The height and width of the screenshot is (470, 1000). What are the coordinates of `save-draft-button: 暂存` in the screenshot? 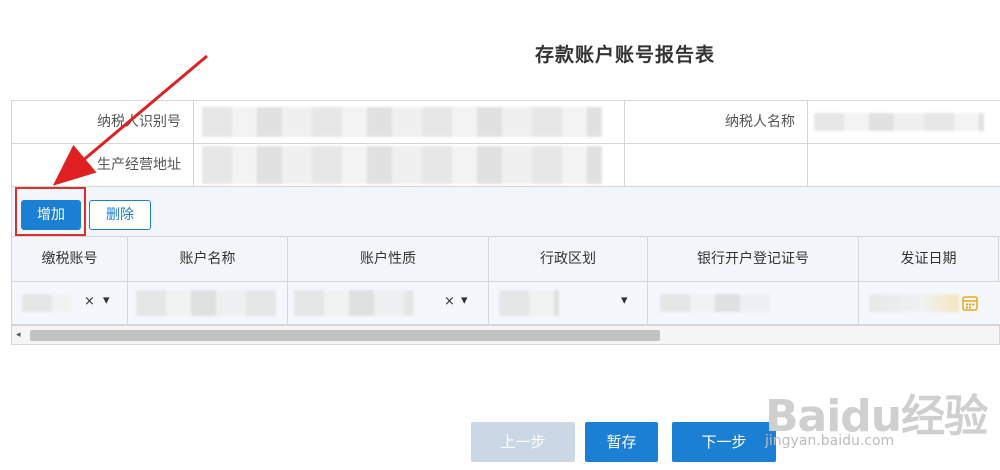 It's located at (621, 442).